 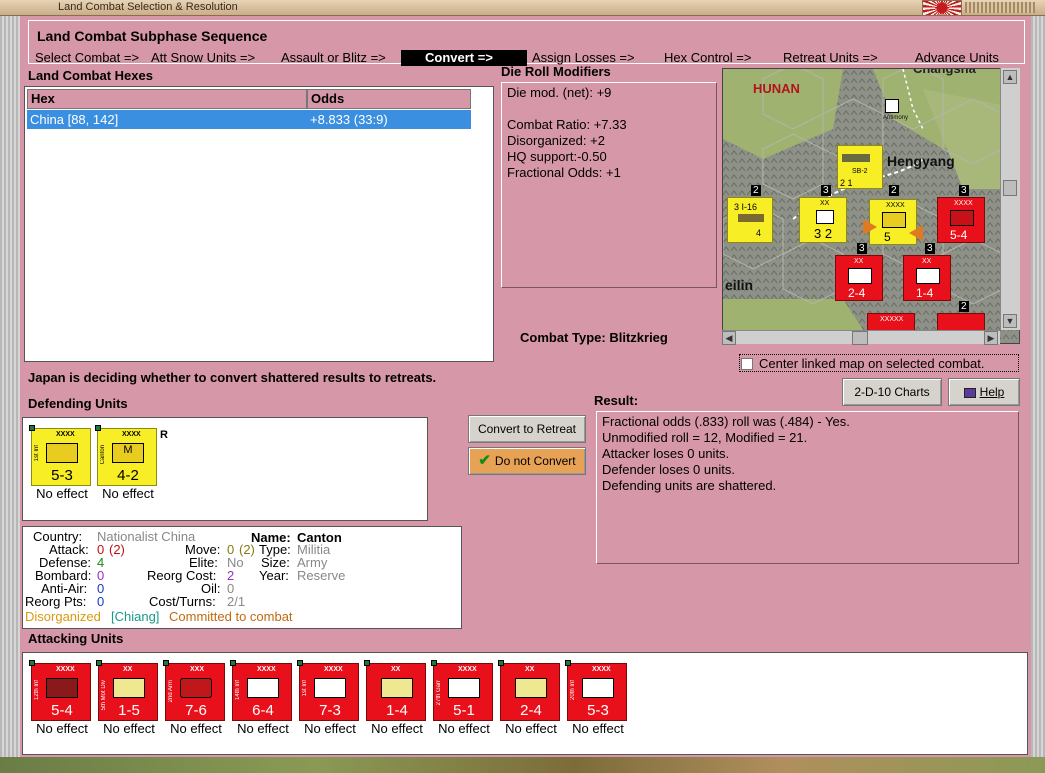 I want to click on attacking-unit-counter: XXX 2nd Arm 7-6, so click(x=194, y=690).